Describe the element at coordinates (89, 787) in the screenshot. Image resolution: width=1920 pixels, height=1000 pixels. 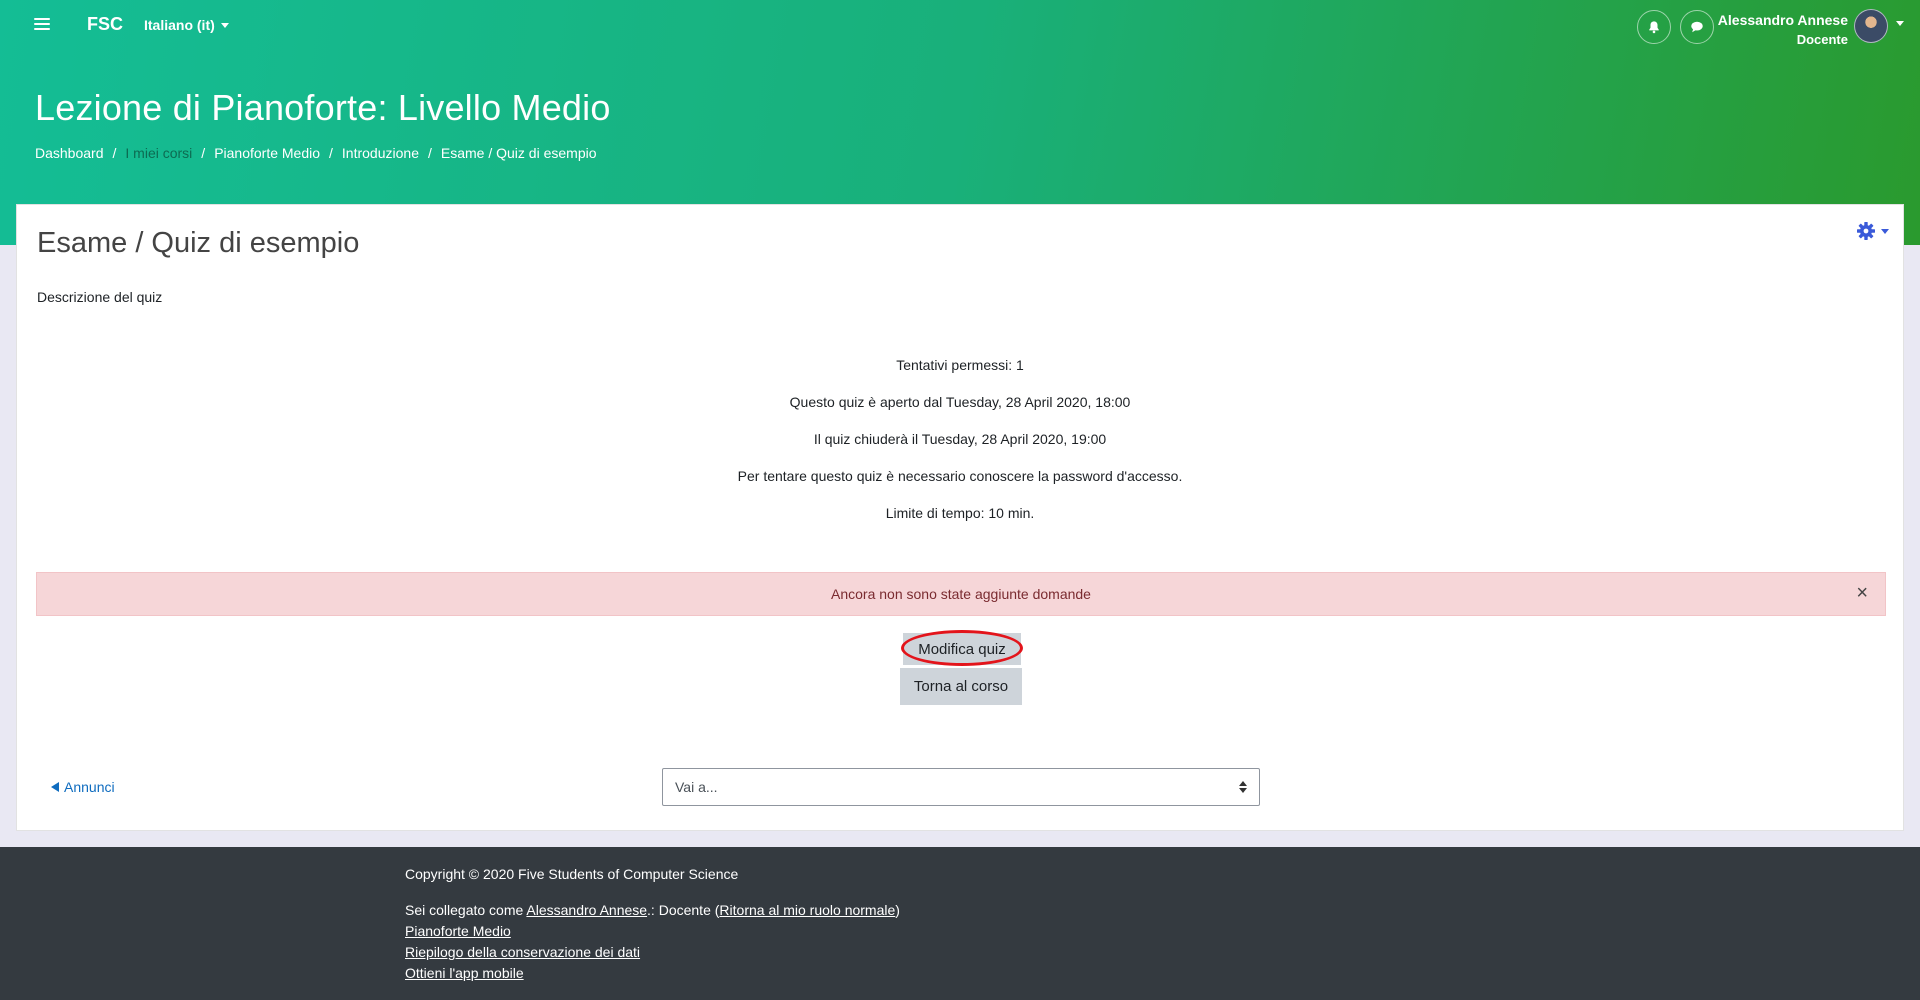
I see `previous-activity-label: Annunci` at that location.